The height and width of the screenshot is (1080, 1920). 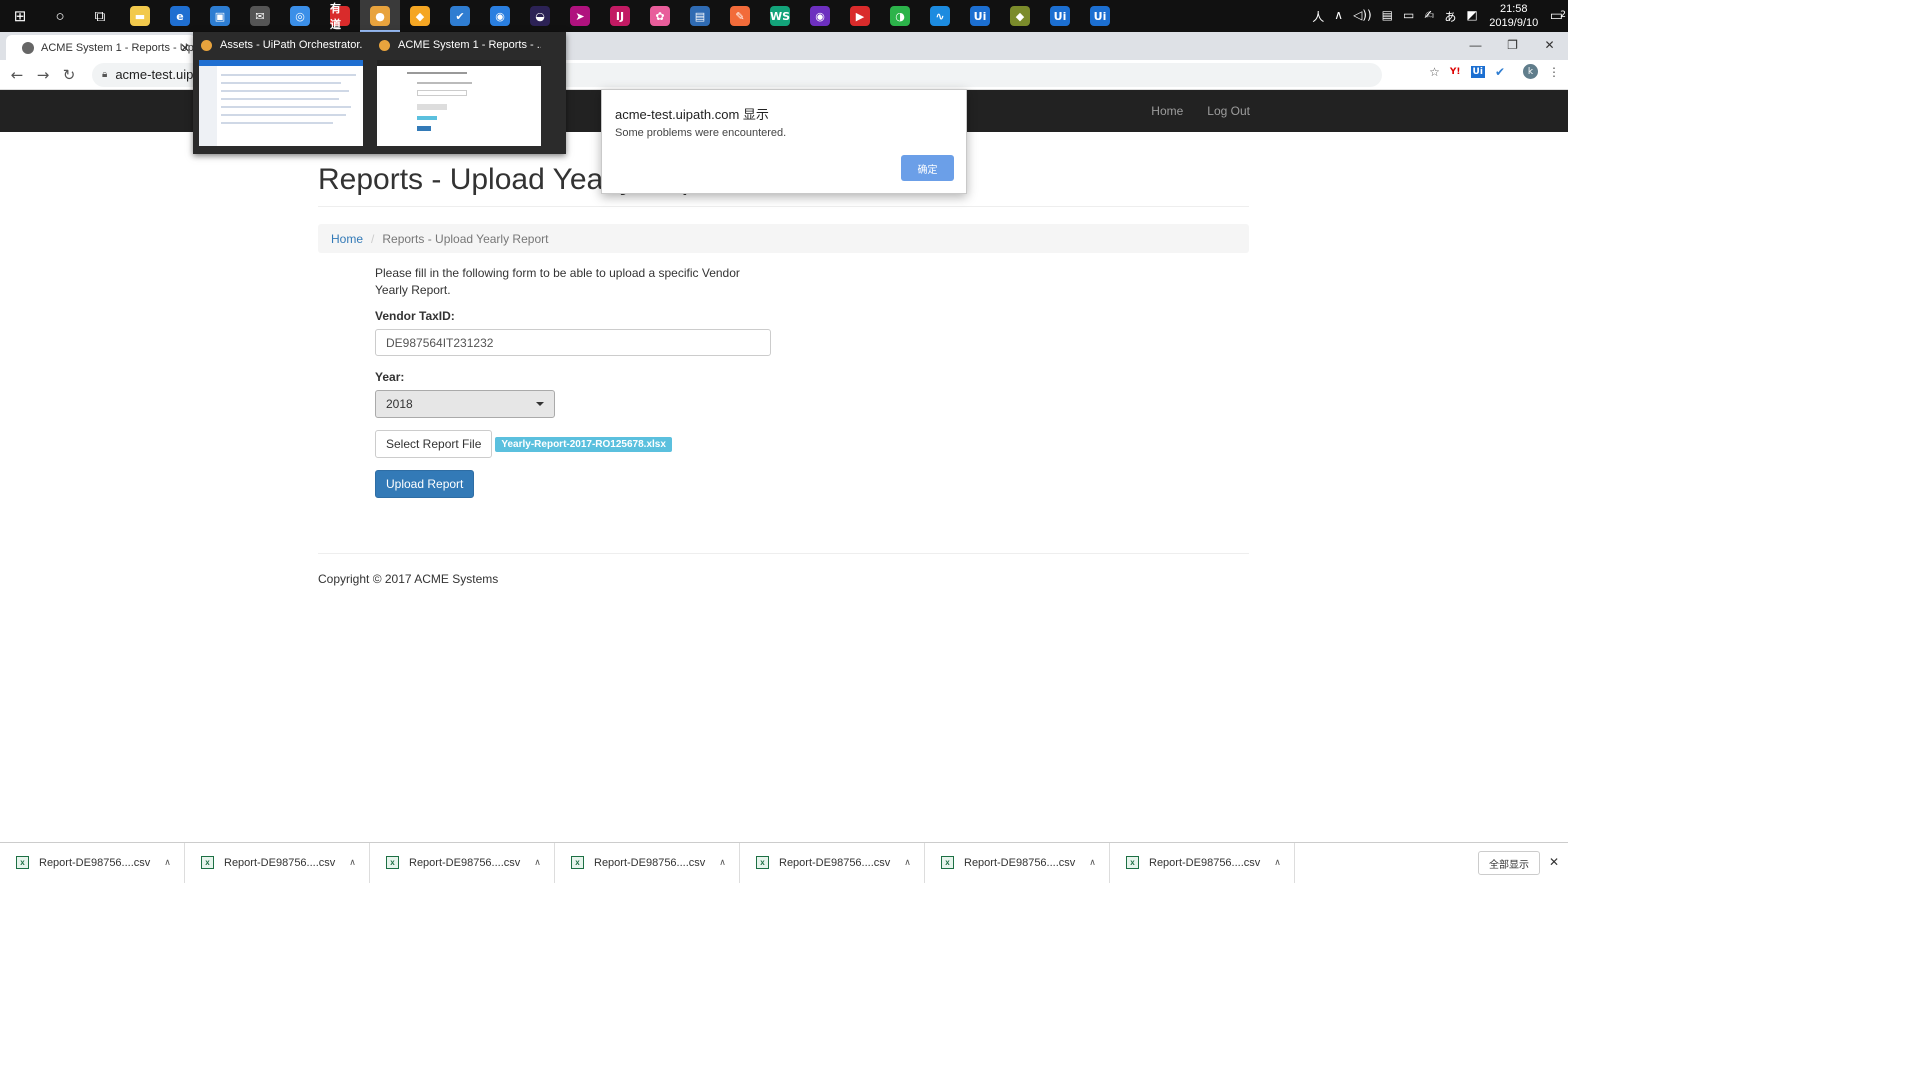 I want to click on chrome-icon, so click(x=206, y=45).